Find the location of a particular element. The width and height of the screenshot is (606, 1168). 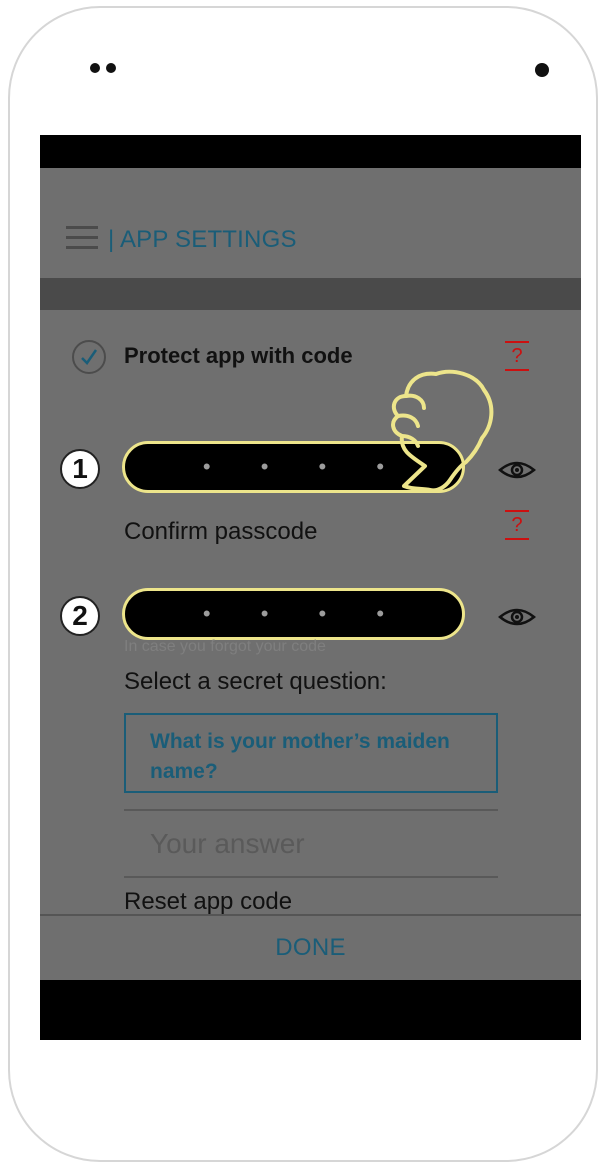

step-badge-1: 1 is located at coordinates (80, 469).